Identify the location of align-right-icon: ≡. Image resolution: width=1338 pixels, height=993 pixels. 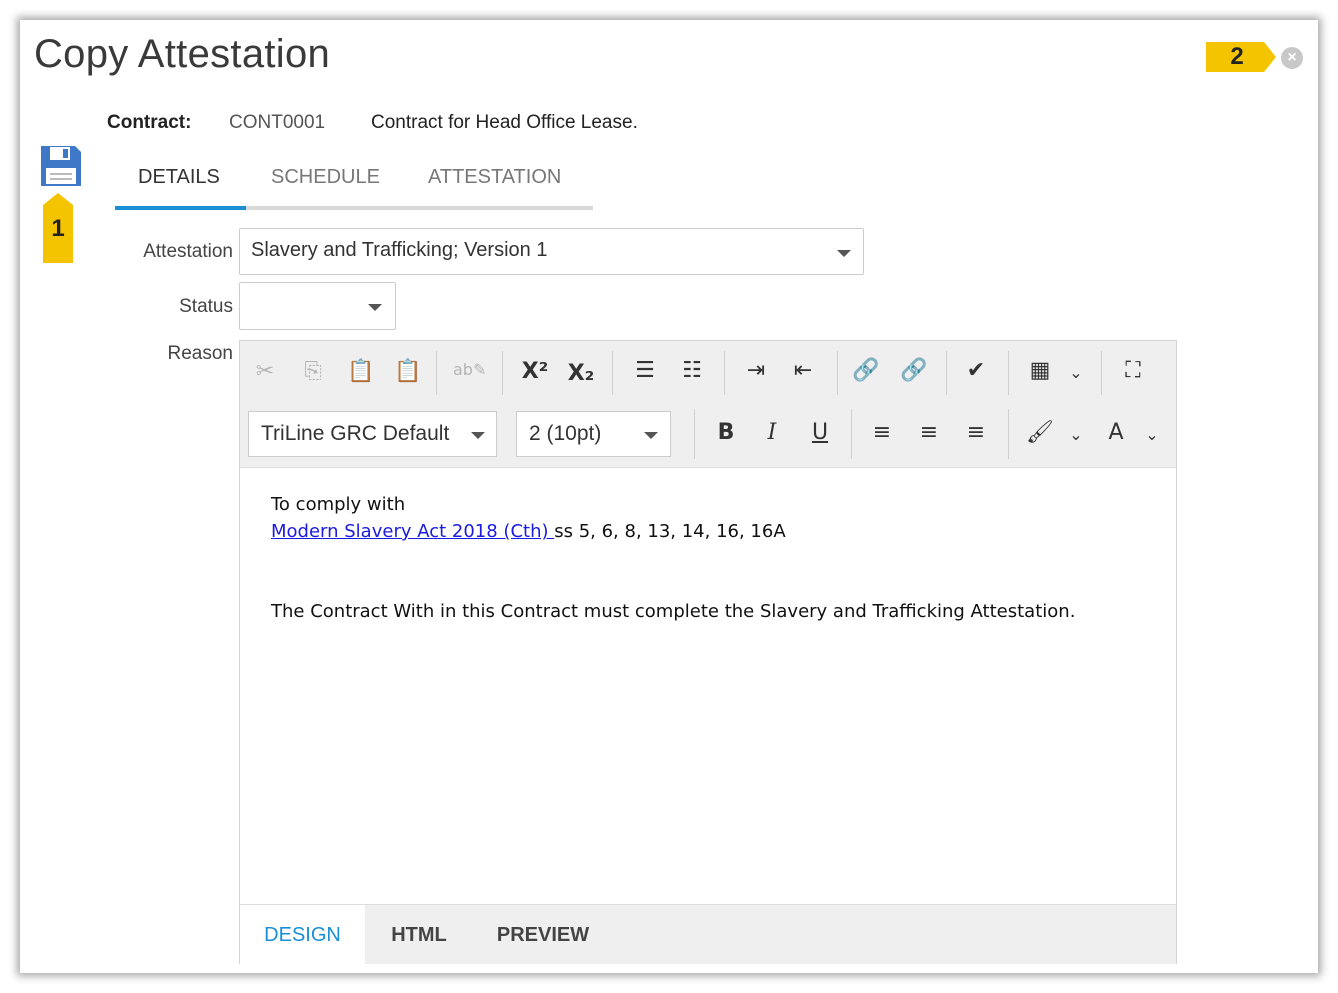
(976, 433).